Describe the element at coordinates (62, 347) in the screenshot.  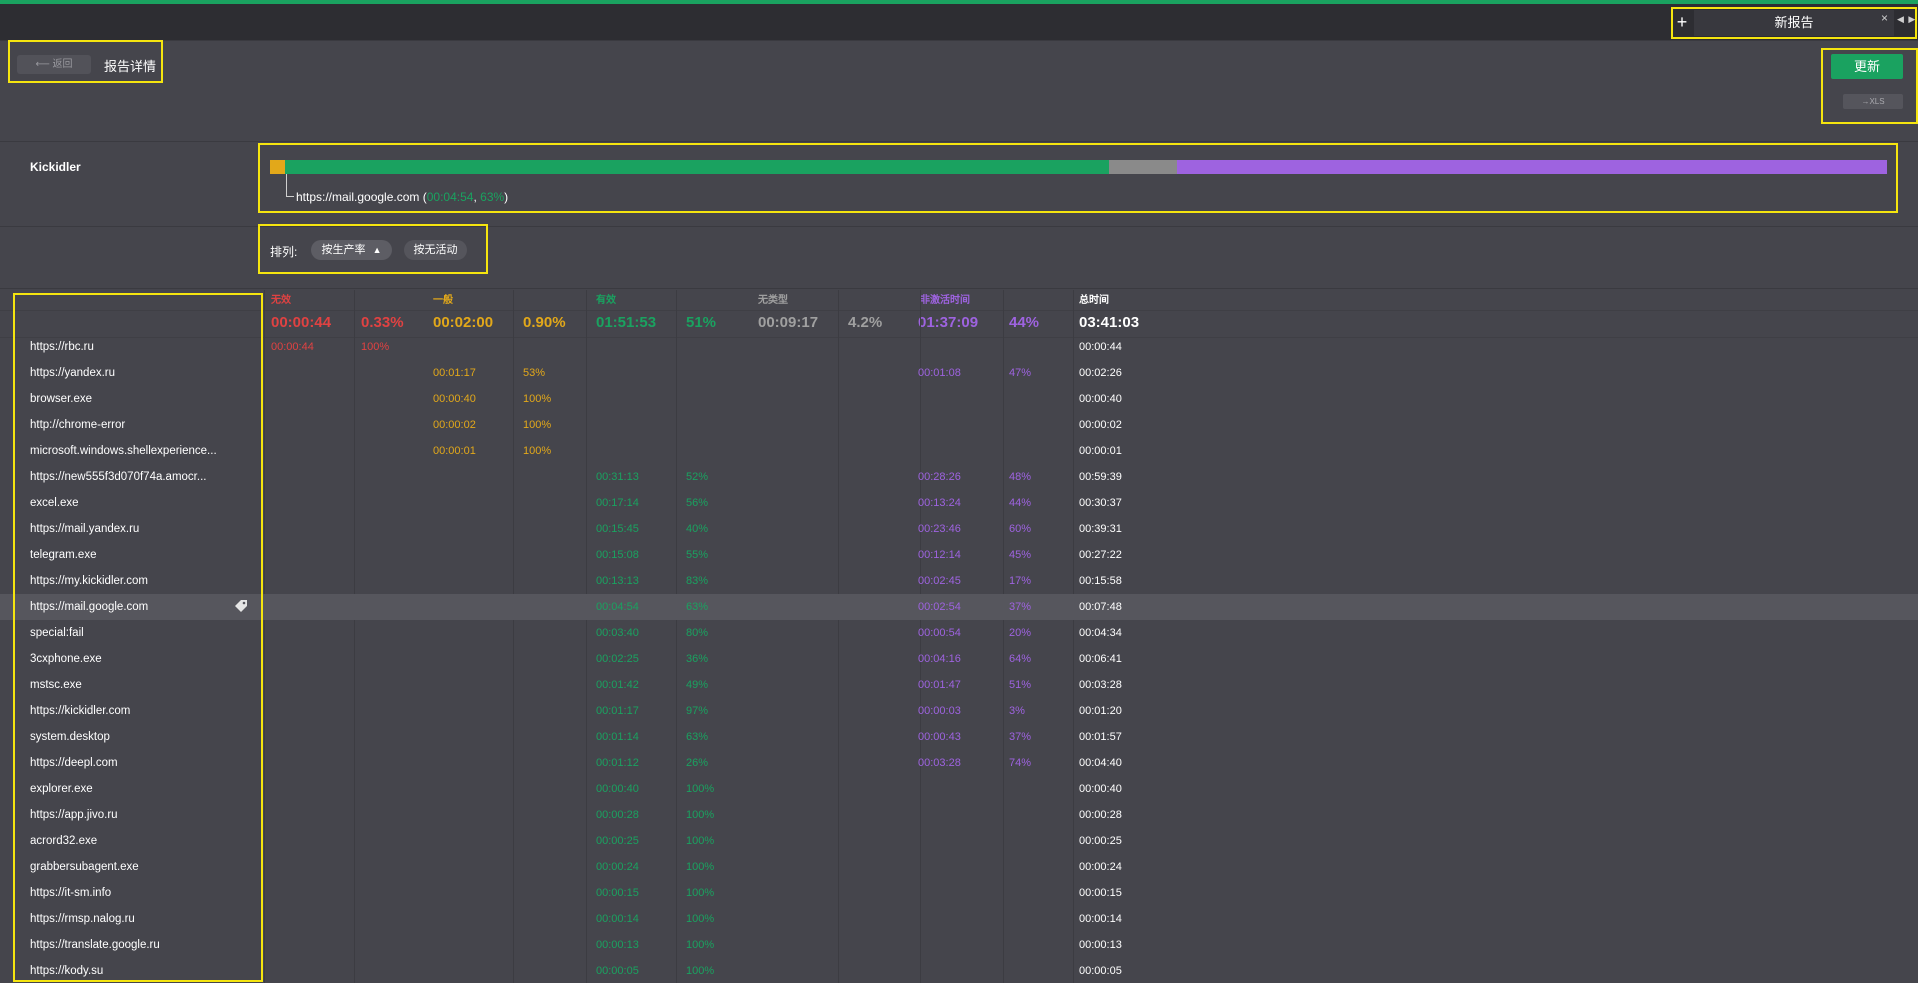
I see `table-row-name: https://rbc.ru` at that location.